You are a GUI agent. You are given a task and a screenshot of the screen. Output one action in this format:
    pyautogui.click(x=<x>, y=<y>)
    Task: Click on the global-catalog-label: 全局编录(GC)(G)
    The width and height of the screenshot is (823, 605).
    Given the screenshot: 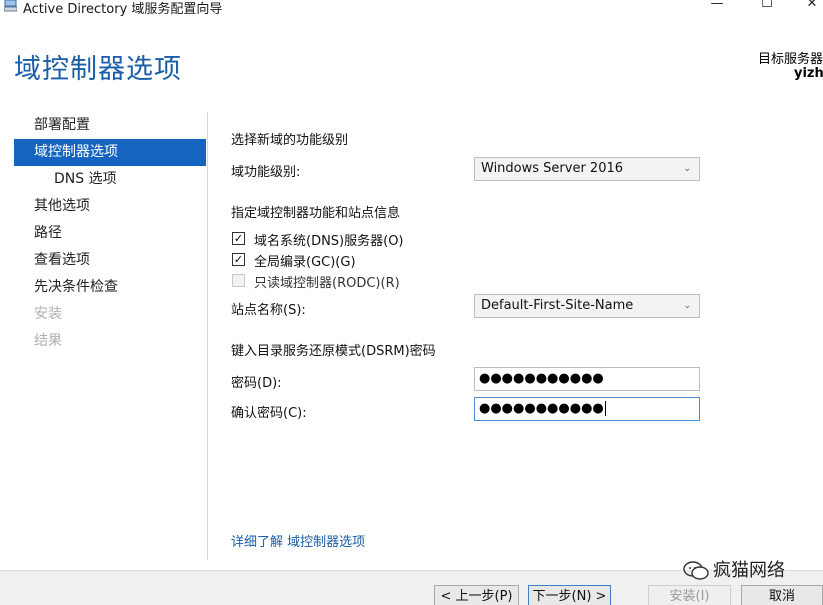 What is the action you would take?
    pyautogui.click(x=305, y=262)
    